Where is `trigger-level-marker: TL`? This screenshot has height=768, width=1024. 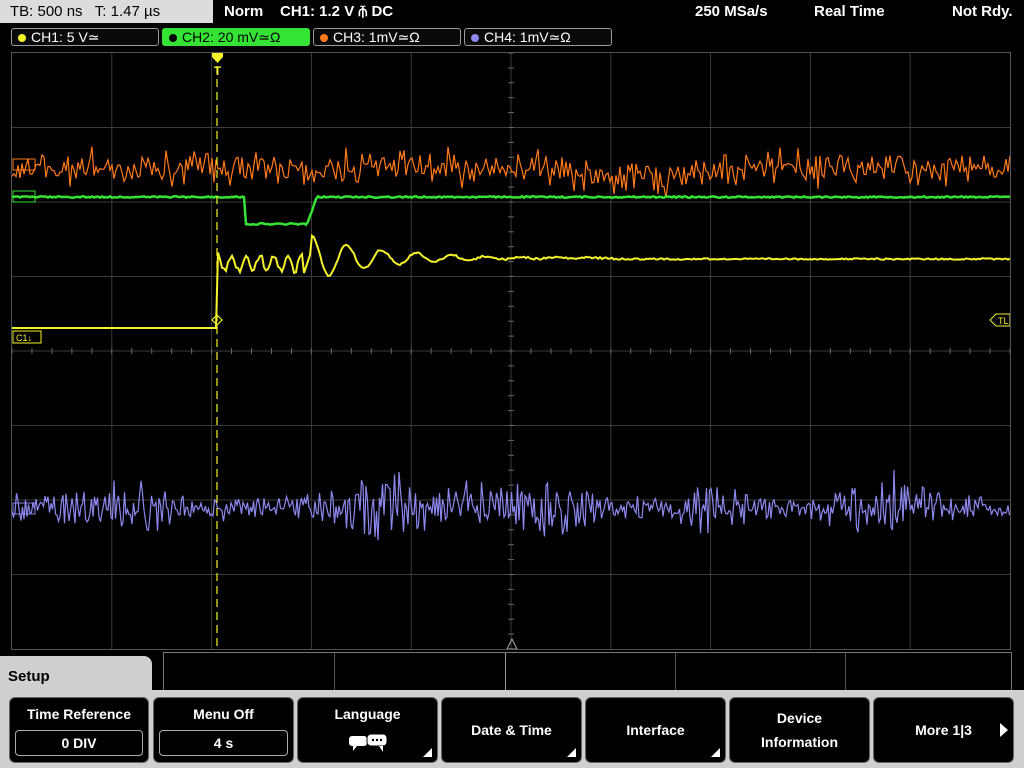 trigger-level-marker: TL is located at coordinates (999, 320).